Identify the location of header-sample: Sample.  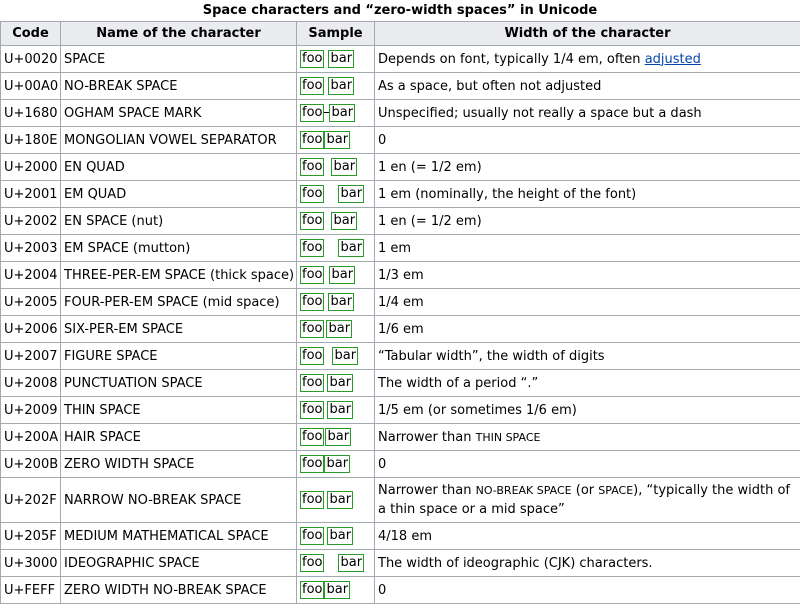
(335, 33).